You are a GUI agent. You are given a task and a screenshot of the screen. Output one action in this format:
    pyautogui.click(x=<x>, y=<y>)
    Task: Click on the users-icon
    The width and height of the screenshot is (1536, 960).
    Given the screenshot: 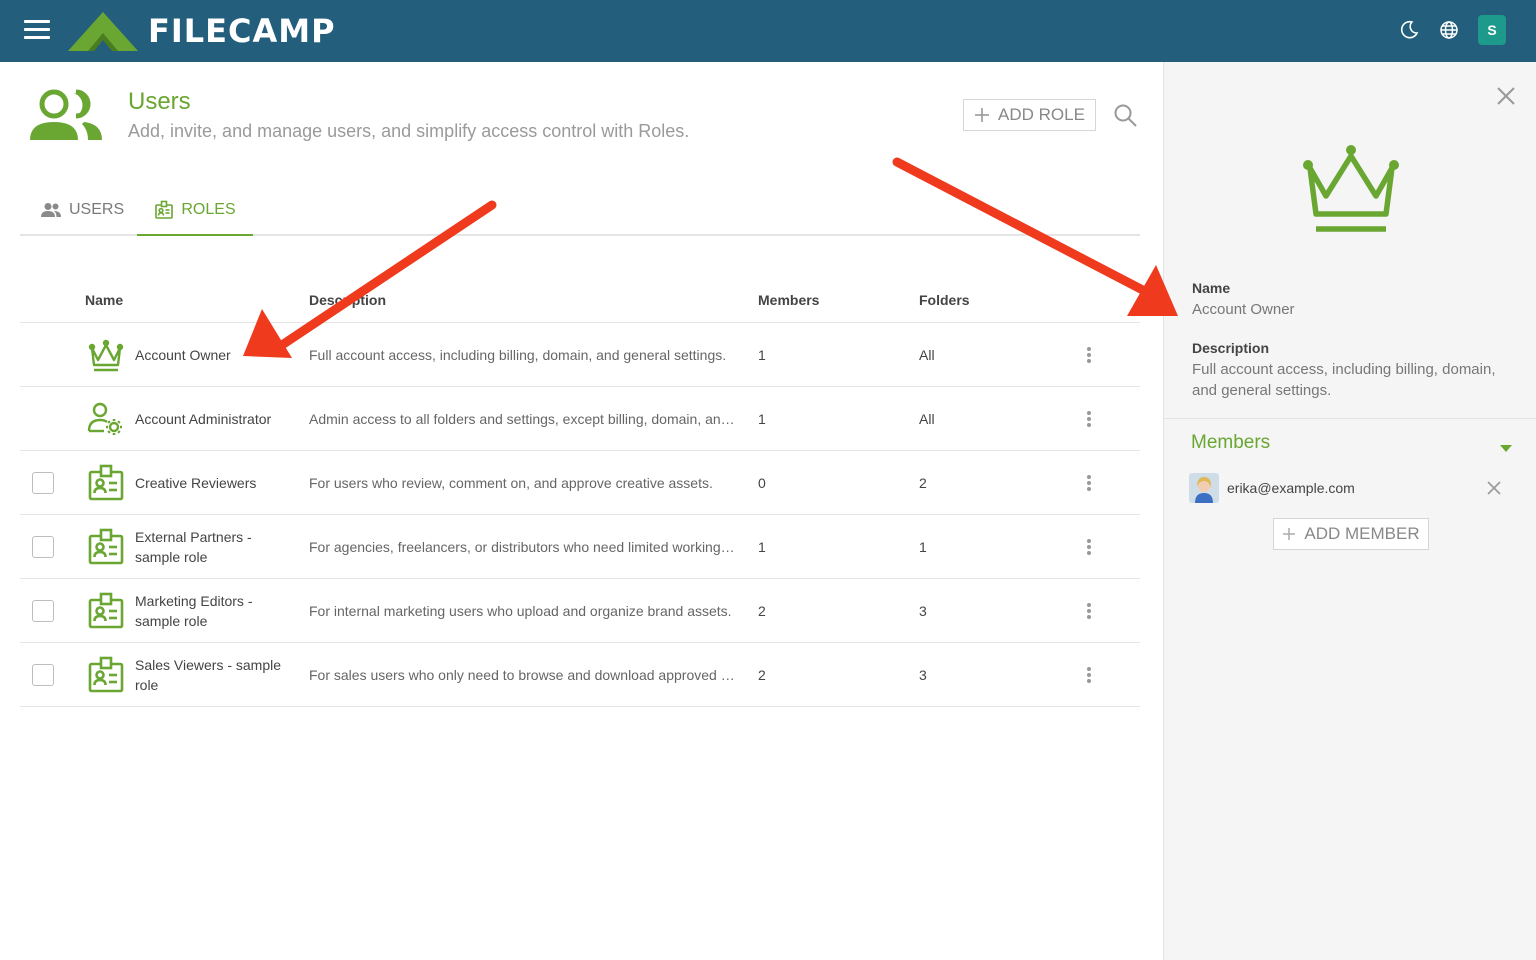 What is the action you would take?
    pyautogui.click(x=51, y=210)
    